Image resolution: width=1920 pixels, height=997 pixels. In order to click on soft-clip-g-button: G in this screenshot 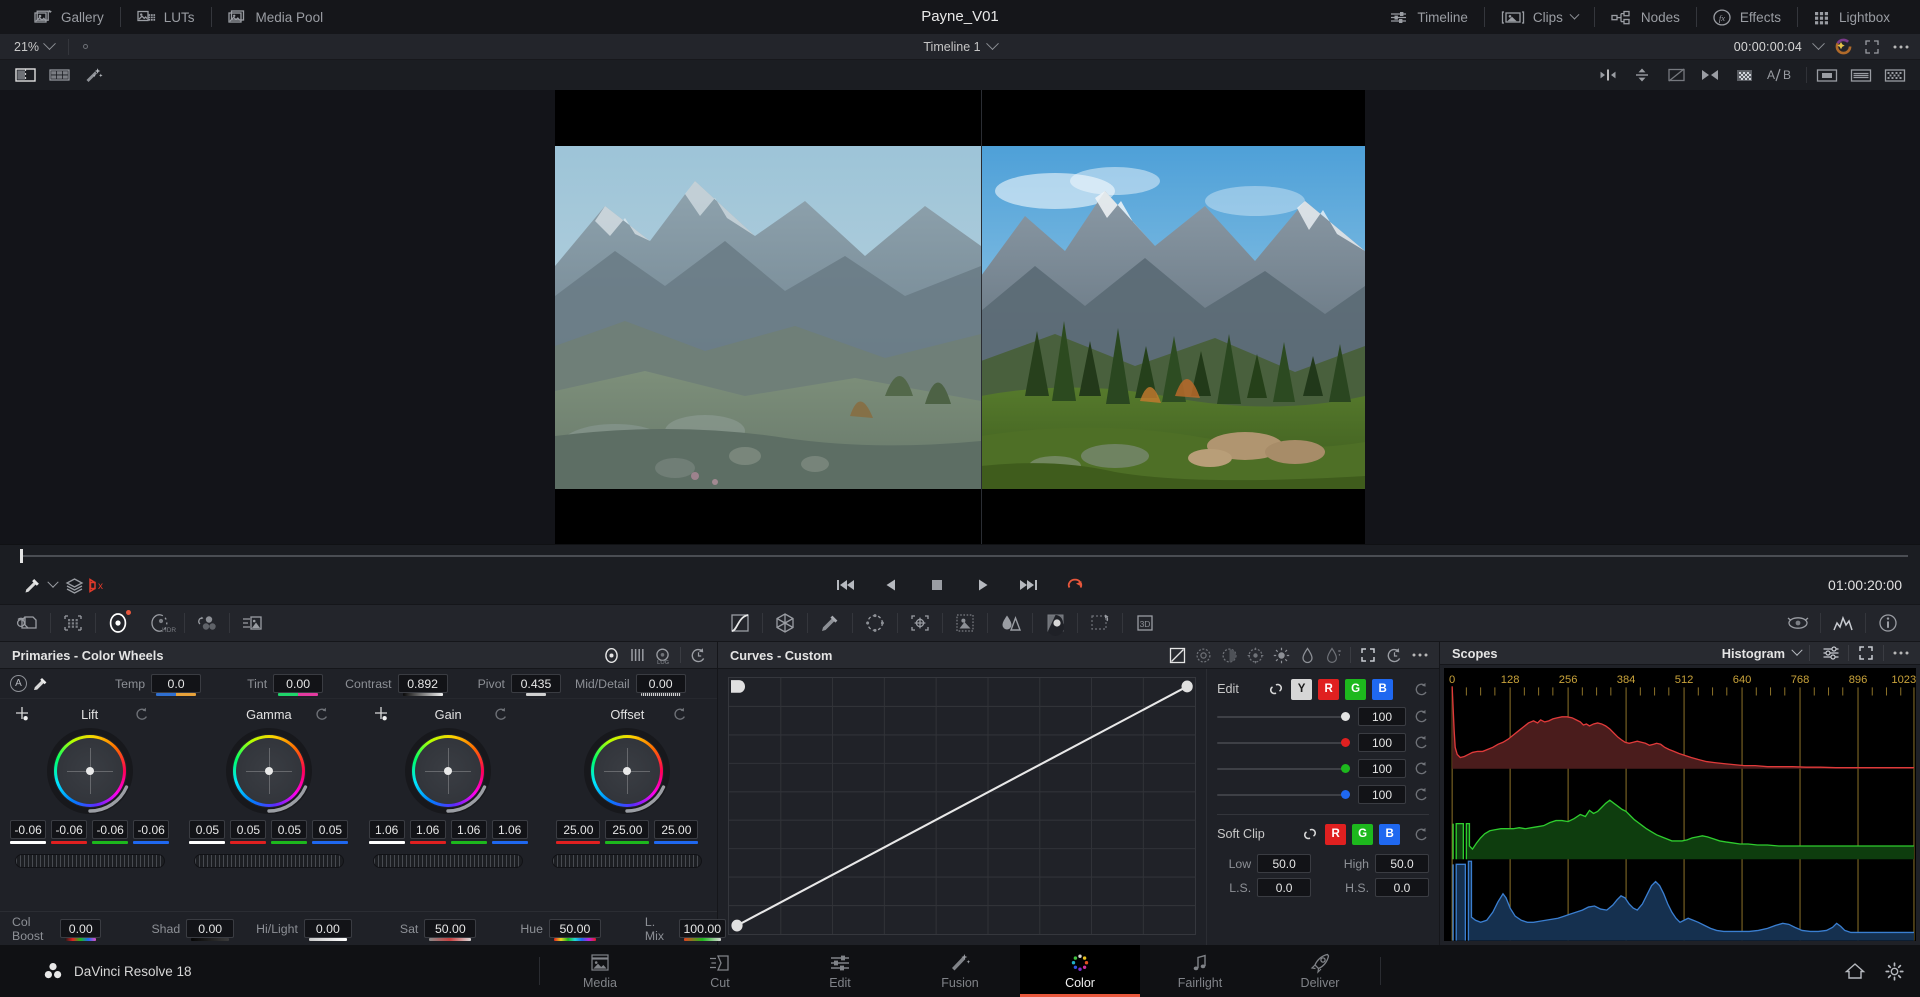, I will do `click(1363, 834)`.